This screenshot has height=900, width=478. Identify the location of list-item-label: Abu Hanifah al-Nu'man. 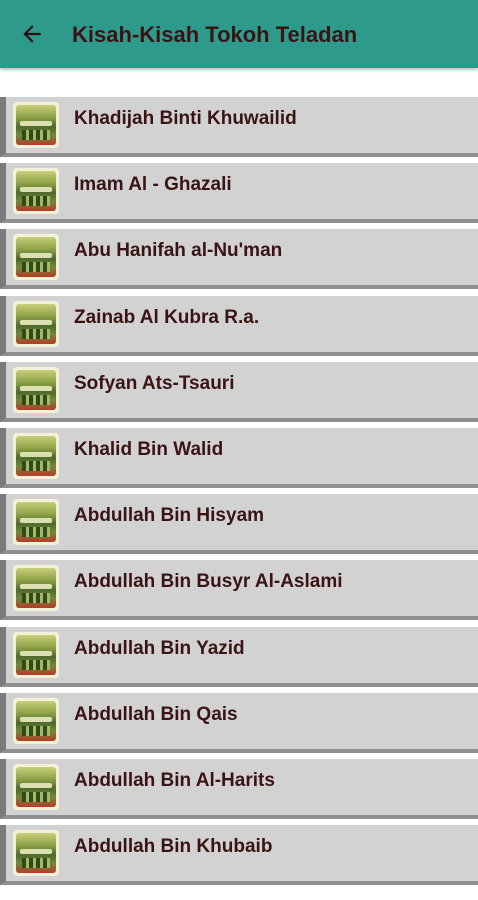
(178, 250).